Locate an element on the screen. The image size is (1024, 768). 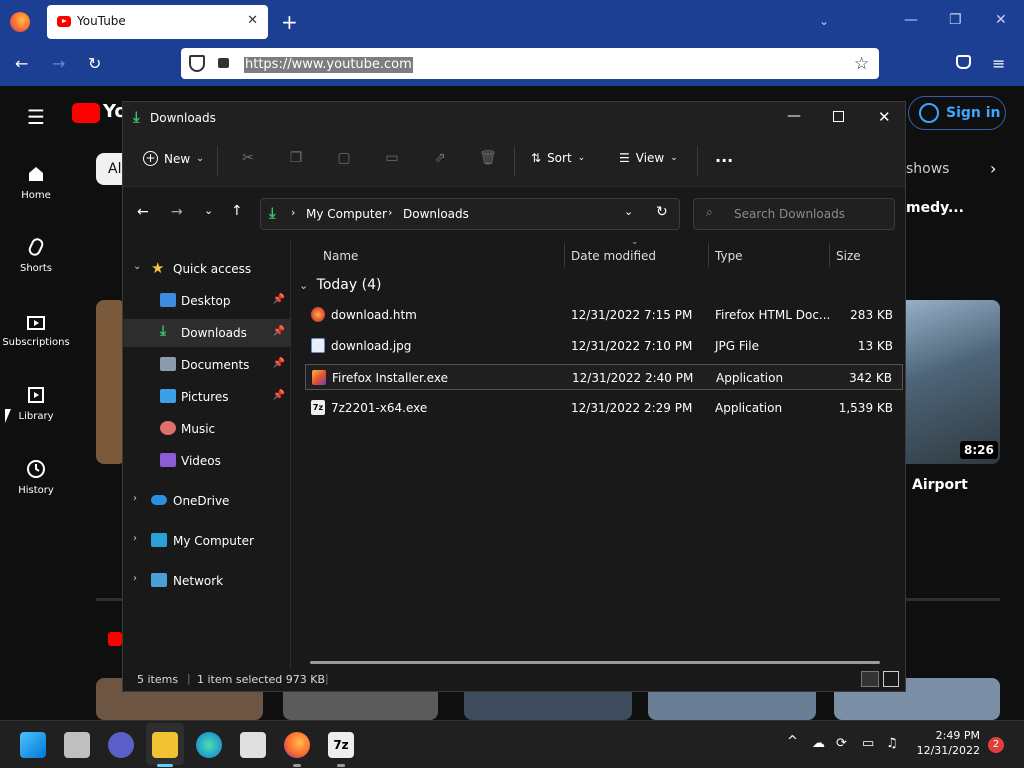
breadcrumb-my-computer: My Computer is located at coordinates (346, 214).